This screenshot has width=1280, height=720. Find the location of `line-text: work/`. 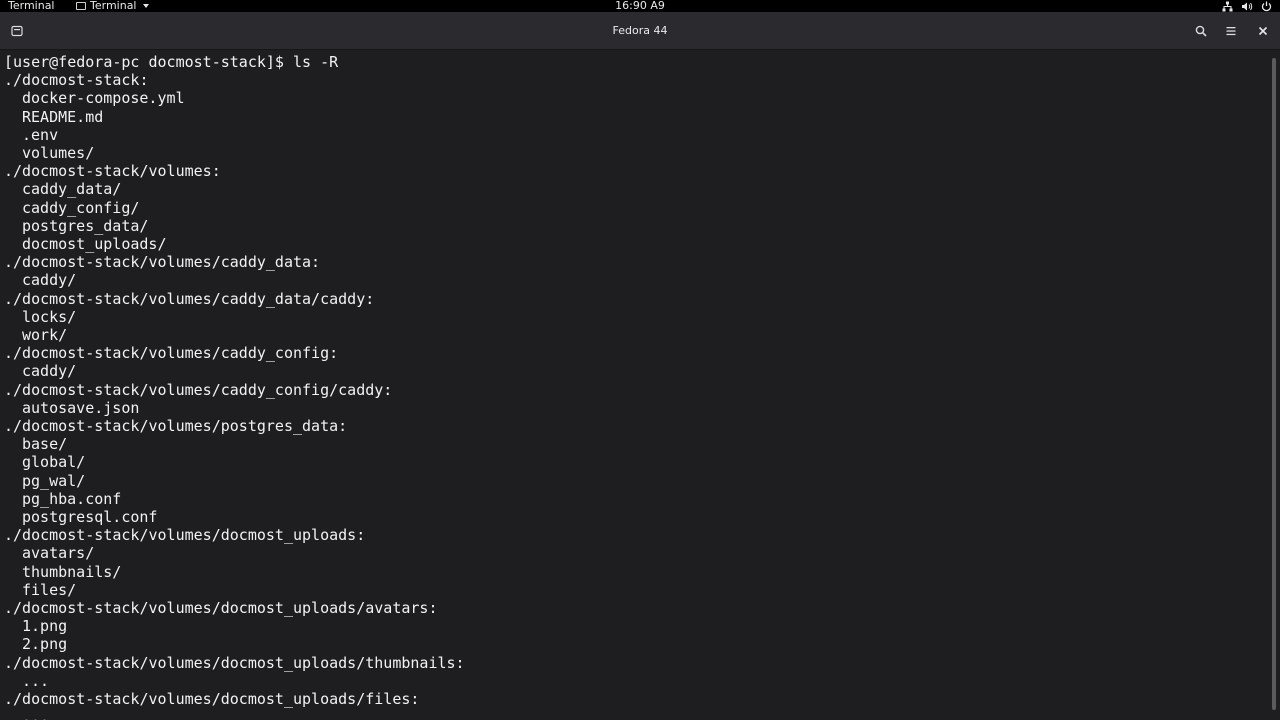

line-text: work/ is located at coordinates (45, 335).